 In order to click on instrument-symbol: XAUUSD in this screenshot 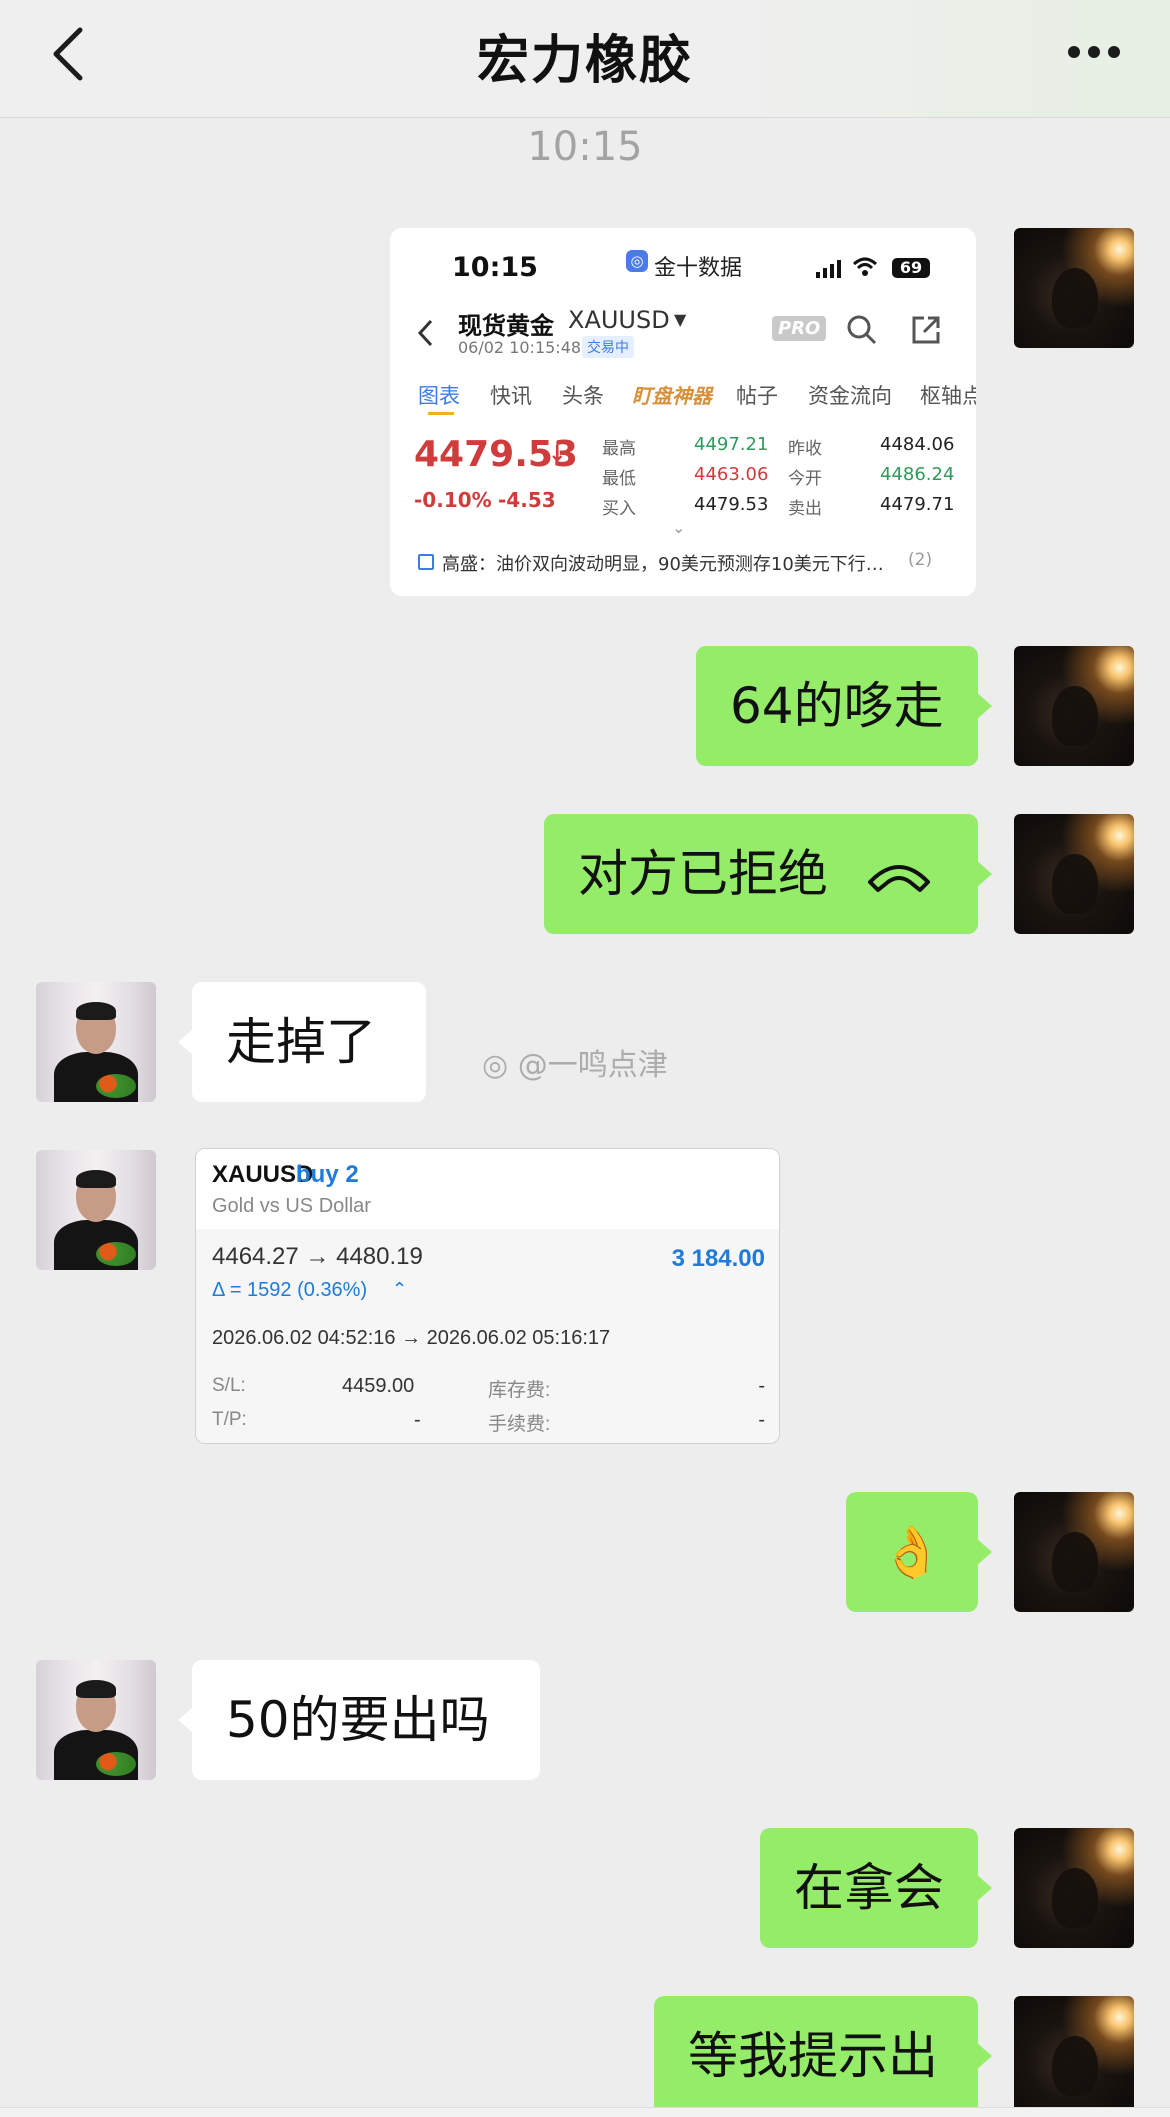, I will do `click(619, 320)`.